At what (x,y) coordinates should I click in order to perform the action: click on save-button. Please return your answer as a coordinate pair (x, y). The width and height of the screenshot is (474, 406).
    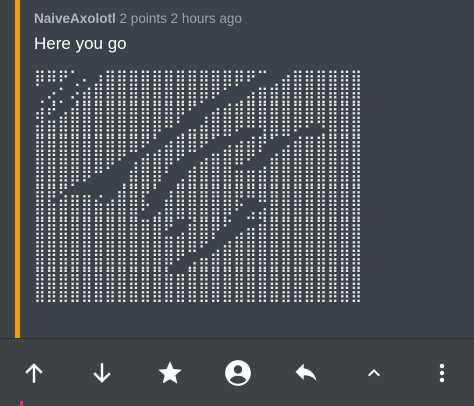
    Looking at the image, I should click on (170, 373).